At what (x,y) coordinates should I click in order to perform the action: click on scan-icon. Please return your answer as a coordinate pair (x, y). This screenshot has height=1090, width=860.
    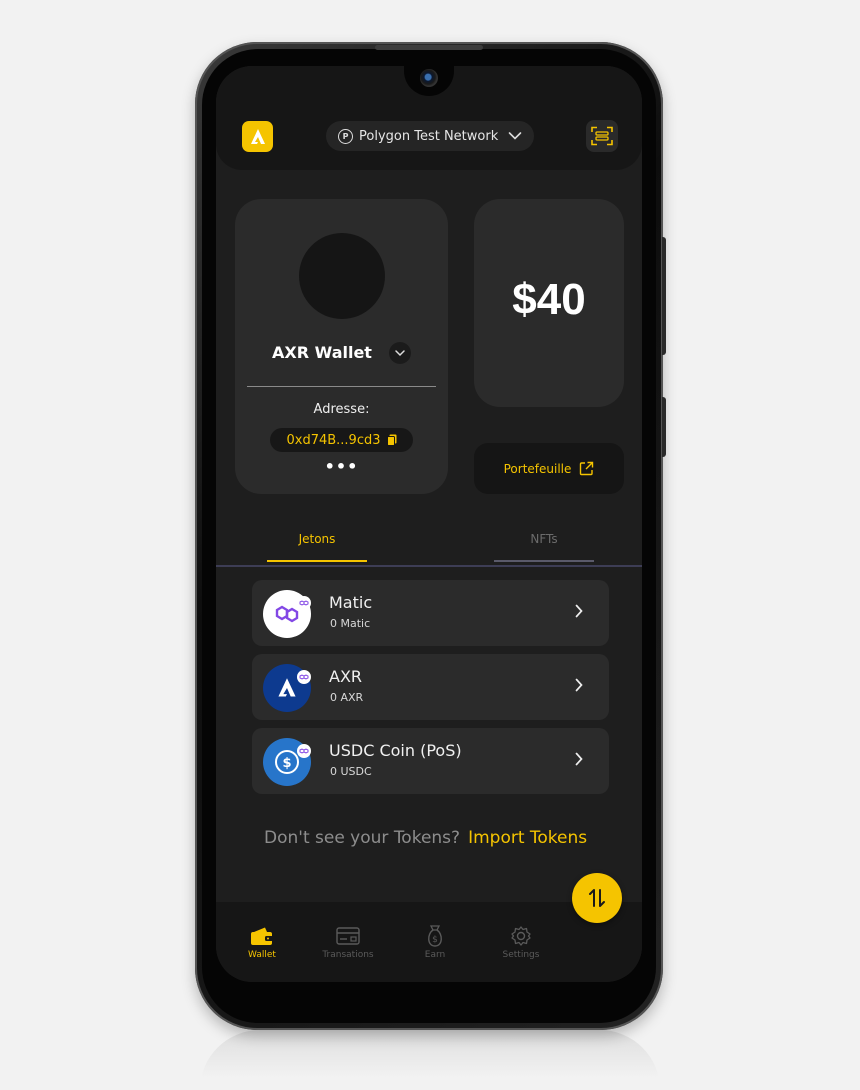
    Looking at the image, I should click on (602, 136).